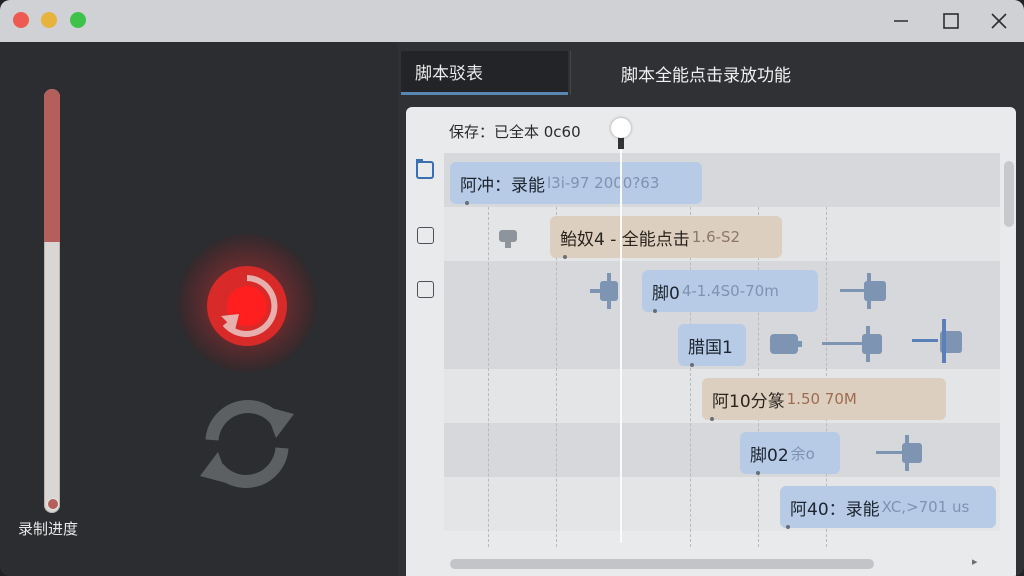  I want to click on block-label: 脚02, so click(769, 455).